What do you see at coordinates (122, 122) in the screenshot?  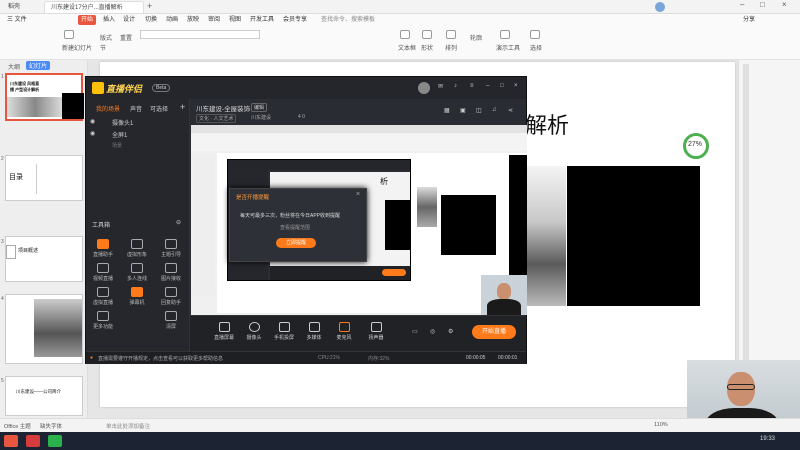 I see `source-camera: 摄像头1` at bounding box center [122, 122].